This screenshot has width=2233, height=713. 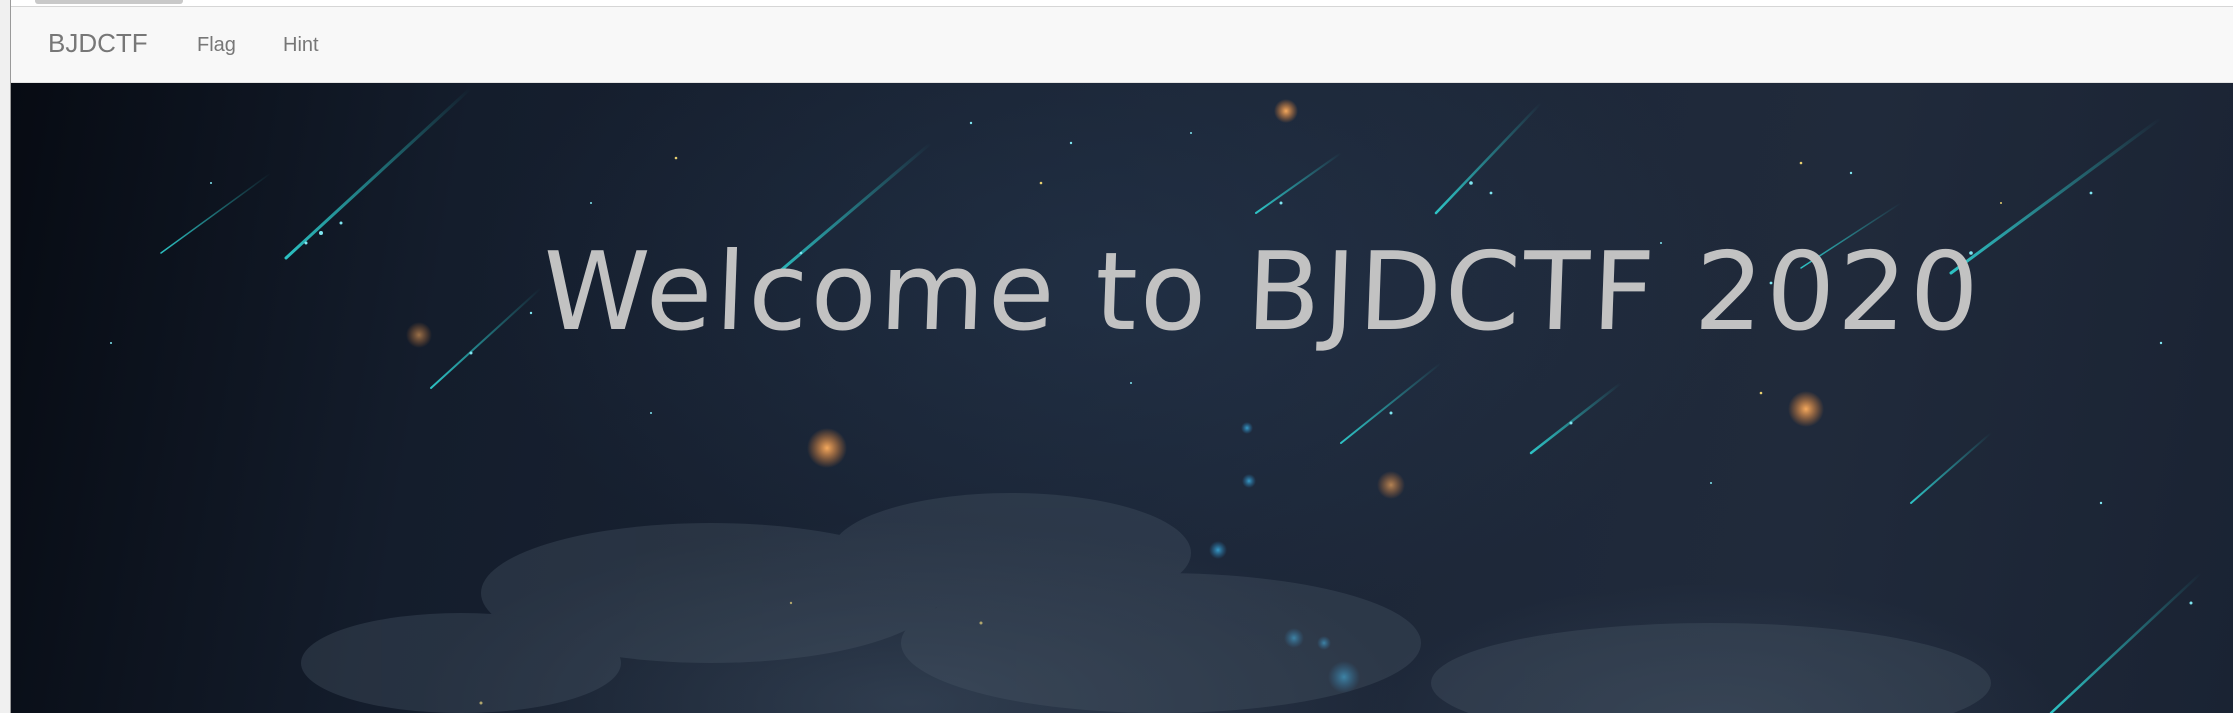 What do you see at coordinates (216, 45) in the screenshot?
I see `nav-link-flag: Flag` at bounding box center [216, 45].